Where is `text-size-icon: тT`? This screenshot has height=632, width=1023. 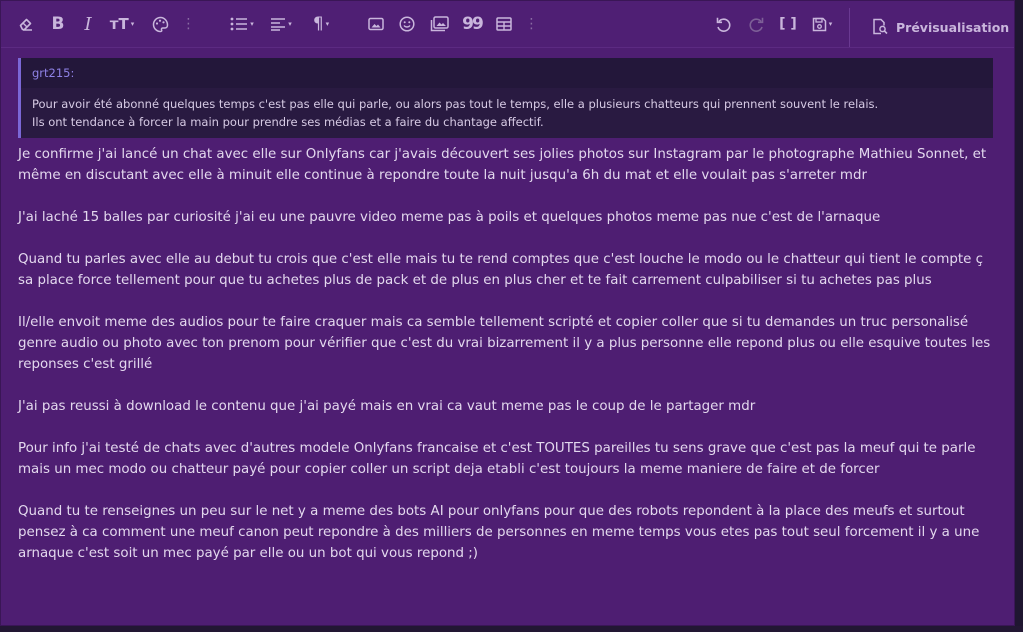 text-size-icon: тT is located at coordinates (119, 24).